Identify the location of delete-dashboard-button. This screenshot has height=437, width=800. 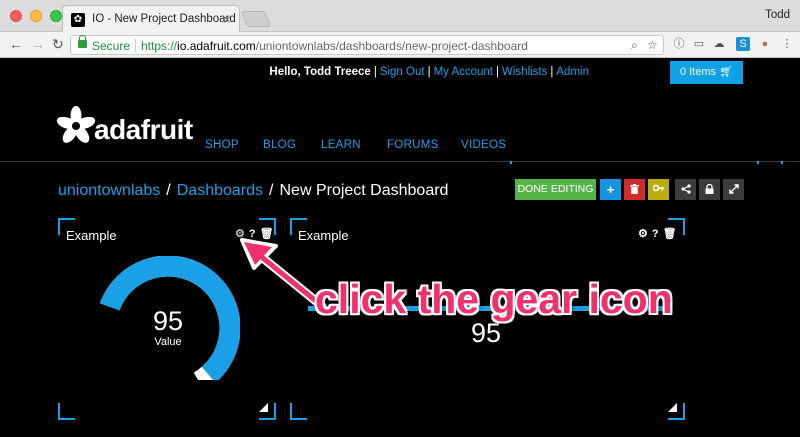
(634, 189).